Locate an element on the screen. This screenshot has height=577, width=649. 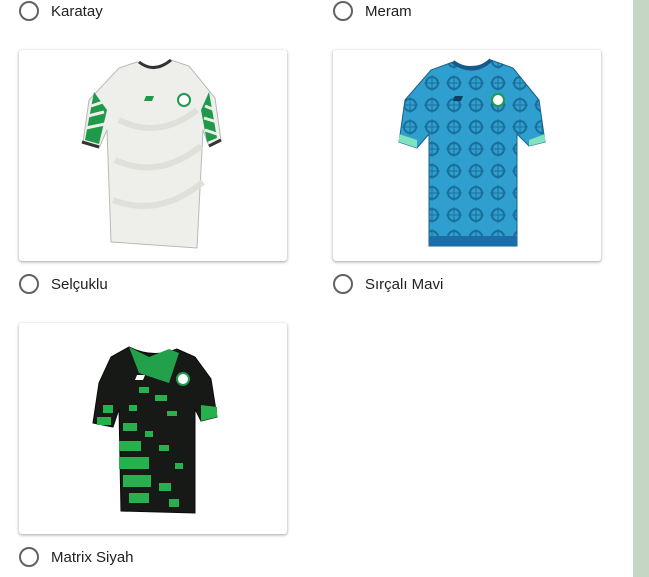
white-green-jersey-image is located at coordinates (151, 153).